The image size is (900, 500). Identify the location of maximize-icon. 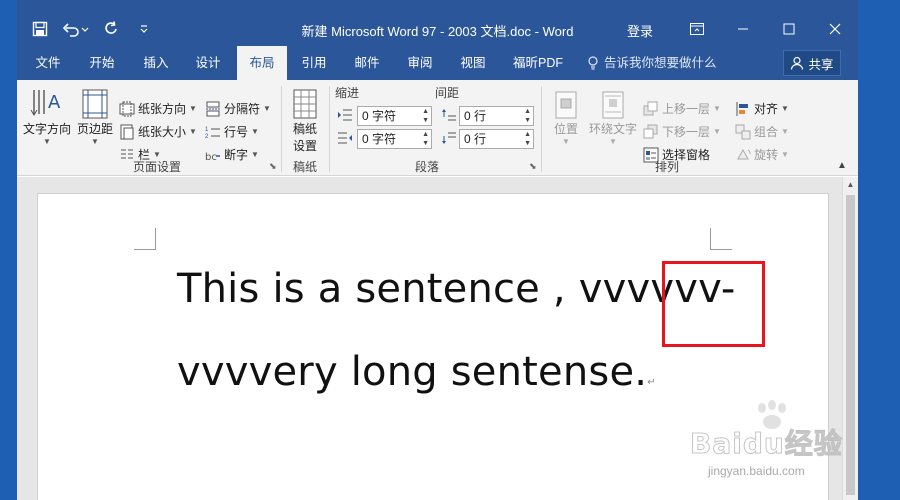
(789, 29).